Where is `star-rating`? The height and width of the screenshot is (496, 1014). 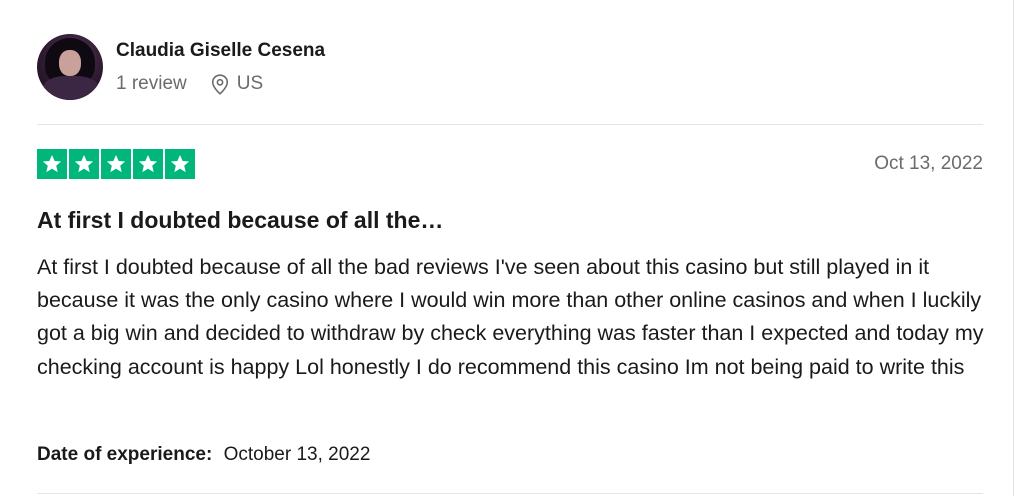
star-rating is located at coordinates (116, 164).